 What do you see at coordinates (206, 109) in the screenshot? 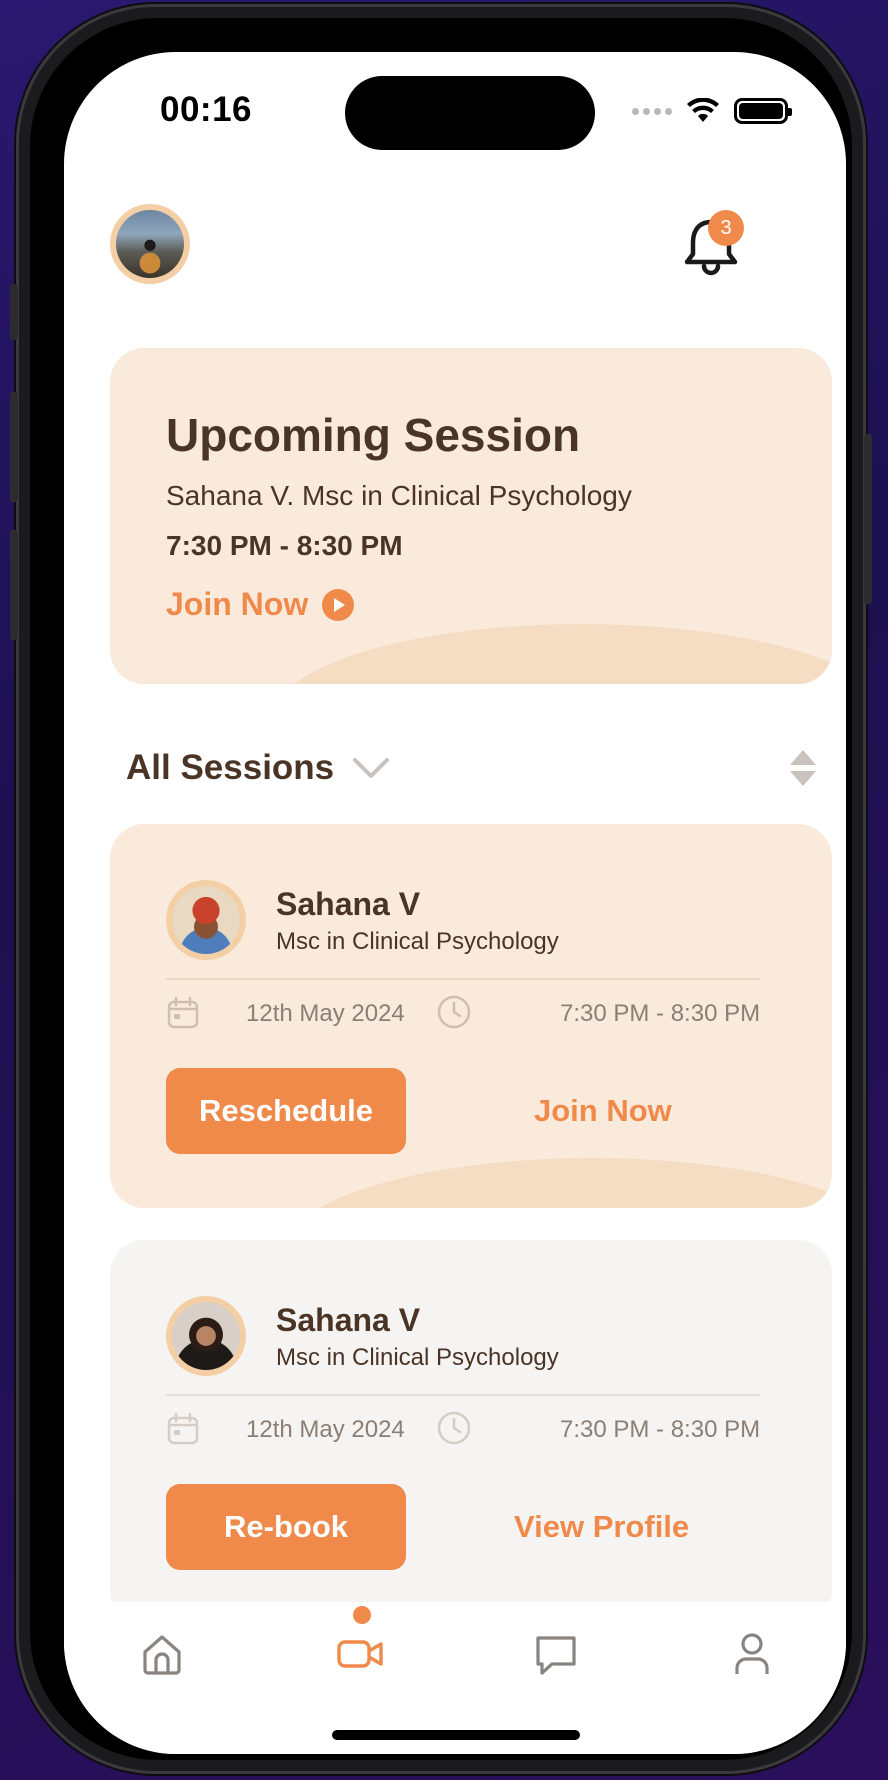
I see `status-time: 00:16` at bounding box center [206, 109].